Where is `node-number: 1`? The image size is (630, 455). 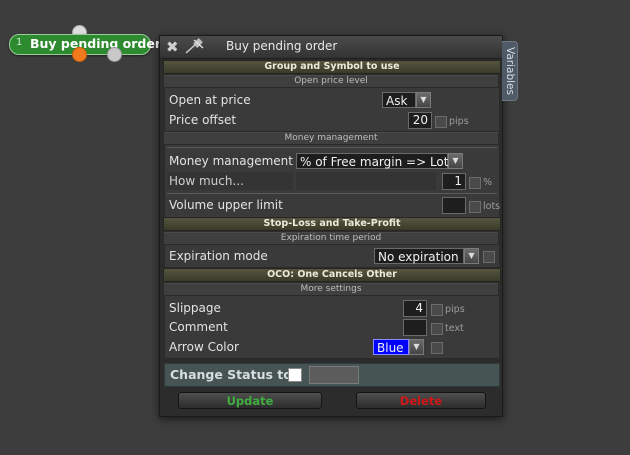 node-number: 1 is located at coordinates (19, 42).